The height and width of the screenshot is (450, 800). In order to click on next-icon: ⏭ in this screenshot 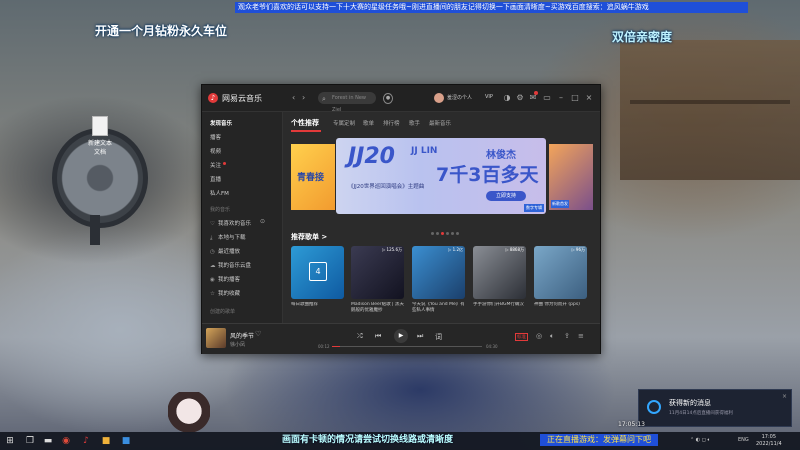, I will do `click(420, 336)`.